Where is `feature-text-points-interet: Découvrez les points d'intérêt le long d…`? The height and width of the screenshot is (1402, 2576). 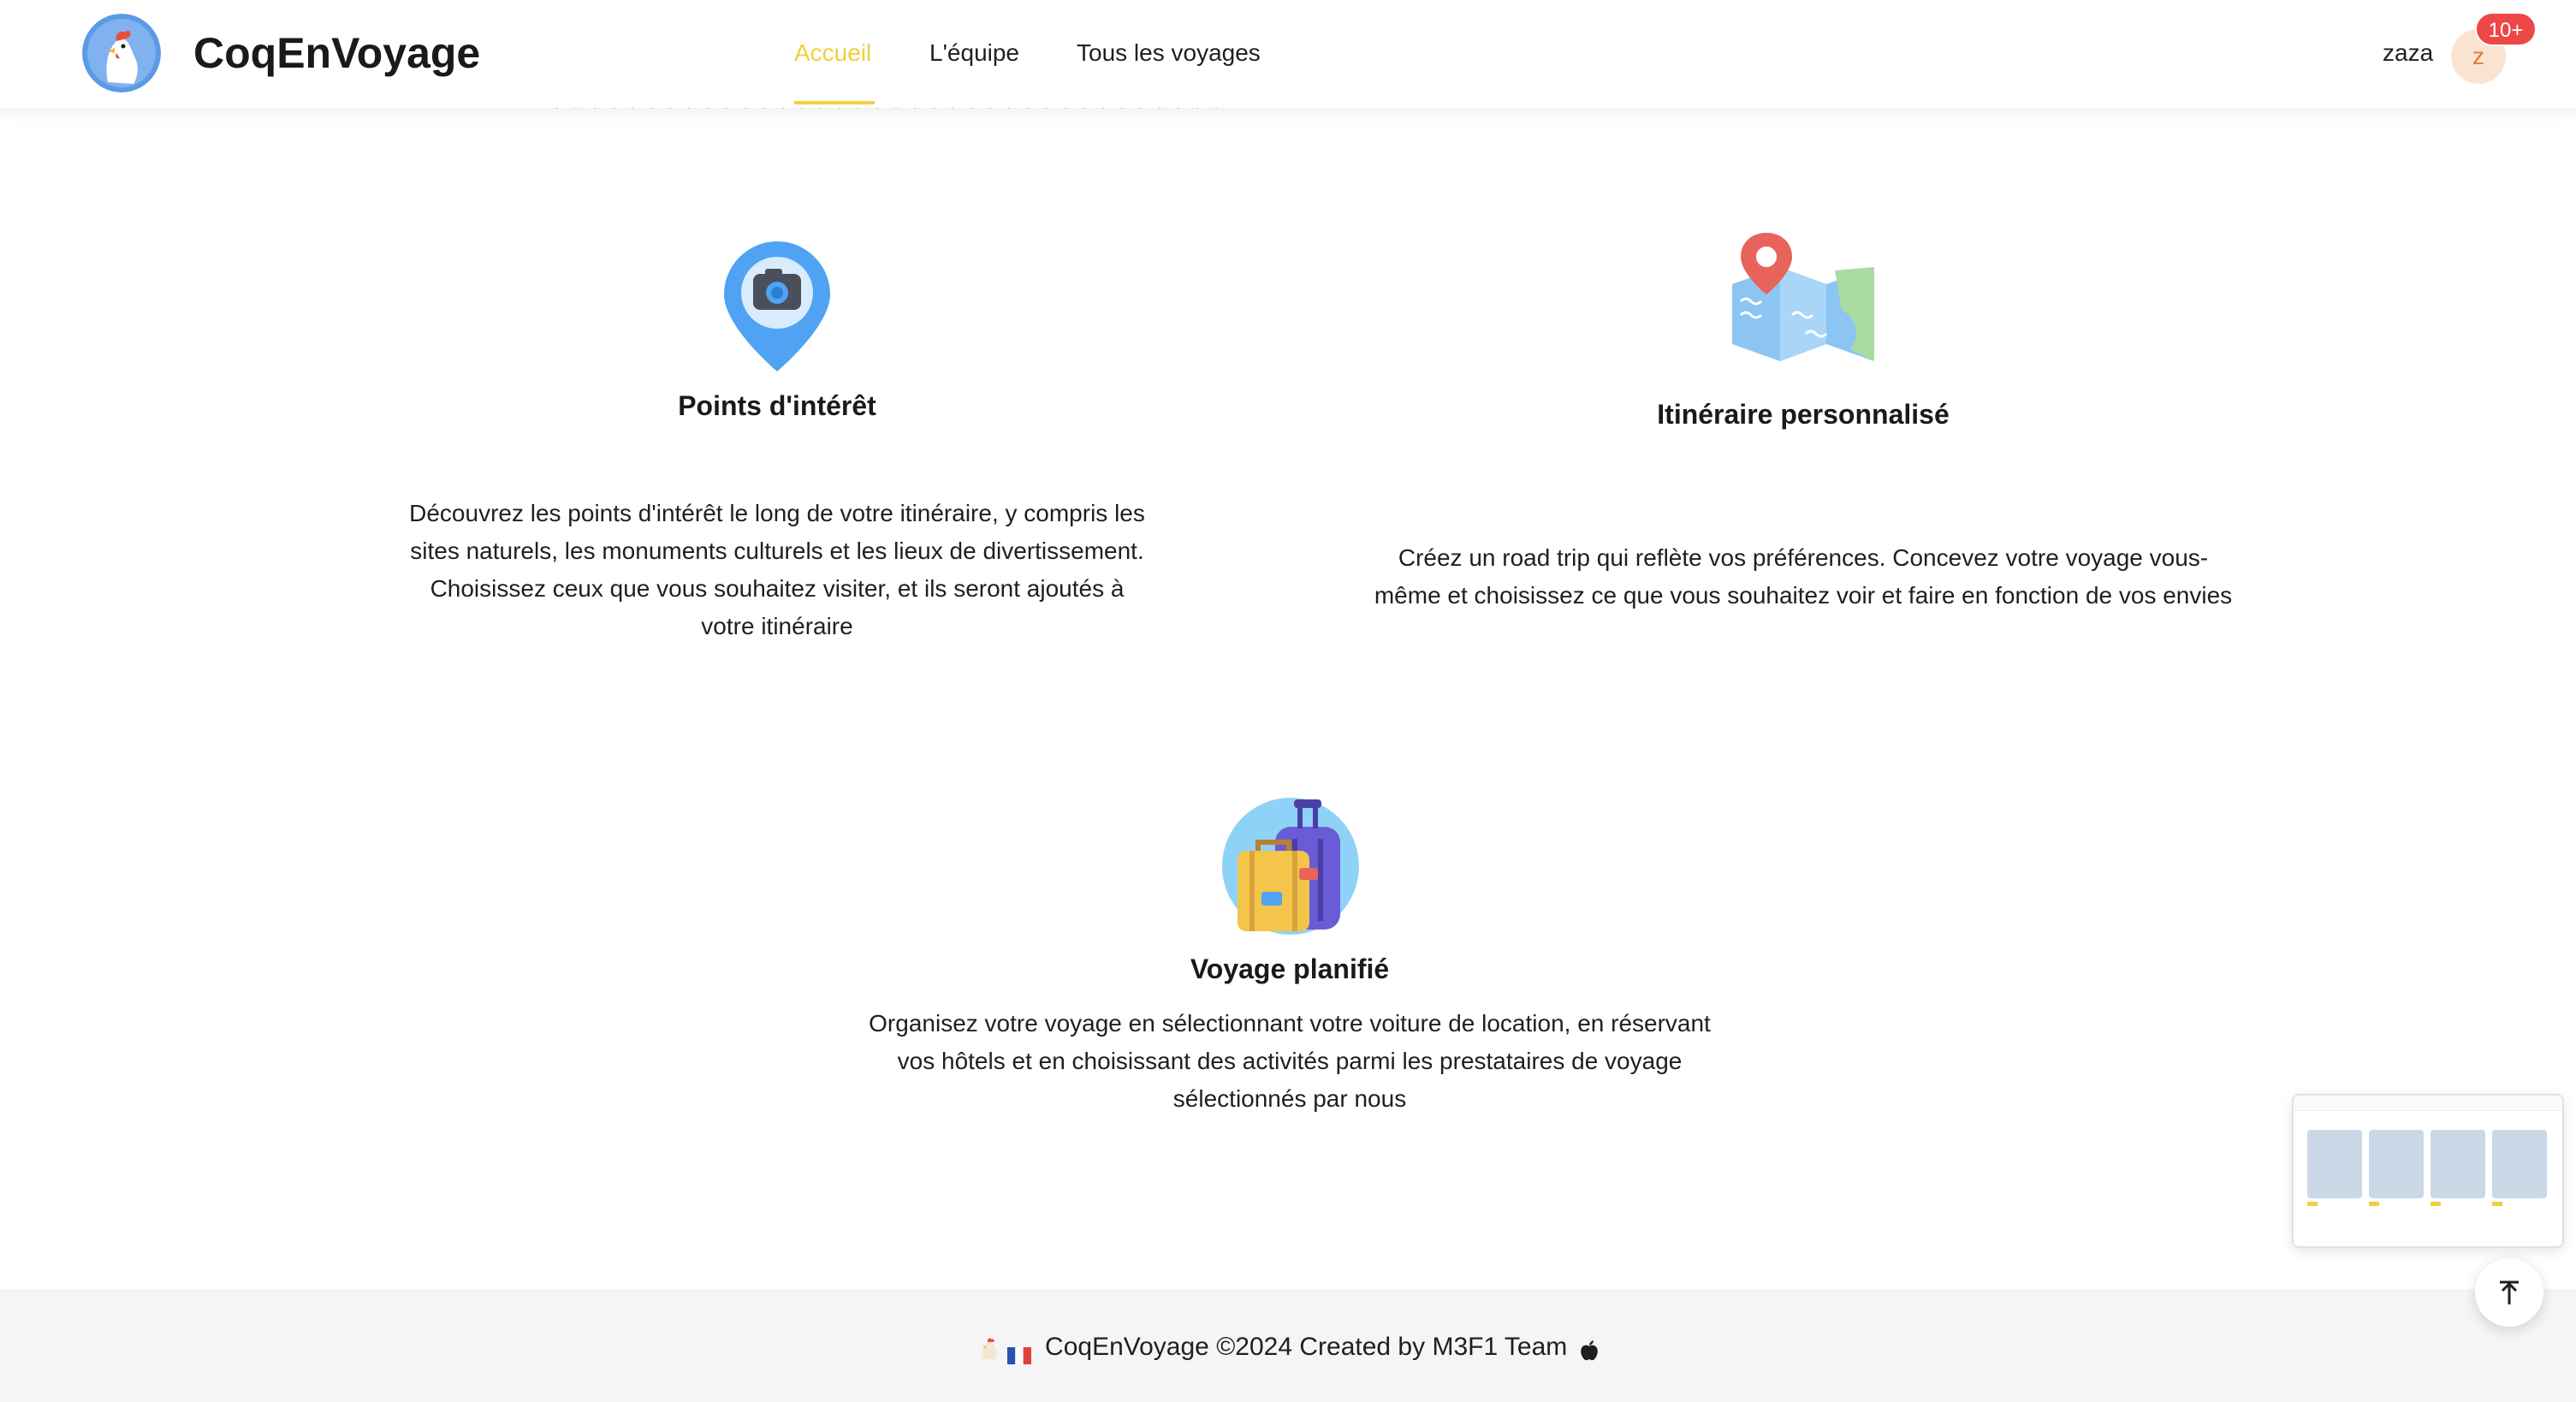 feature-text-points-interet: Découvrez les points d'intérêt le long d… is located at coordinates (777, 569).